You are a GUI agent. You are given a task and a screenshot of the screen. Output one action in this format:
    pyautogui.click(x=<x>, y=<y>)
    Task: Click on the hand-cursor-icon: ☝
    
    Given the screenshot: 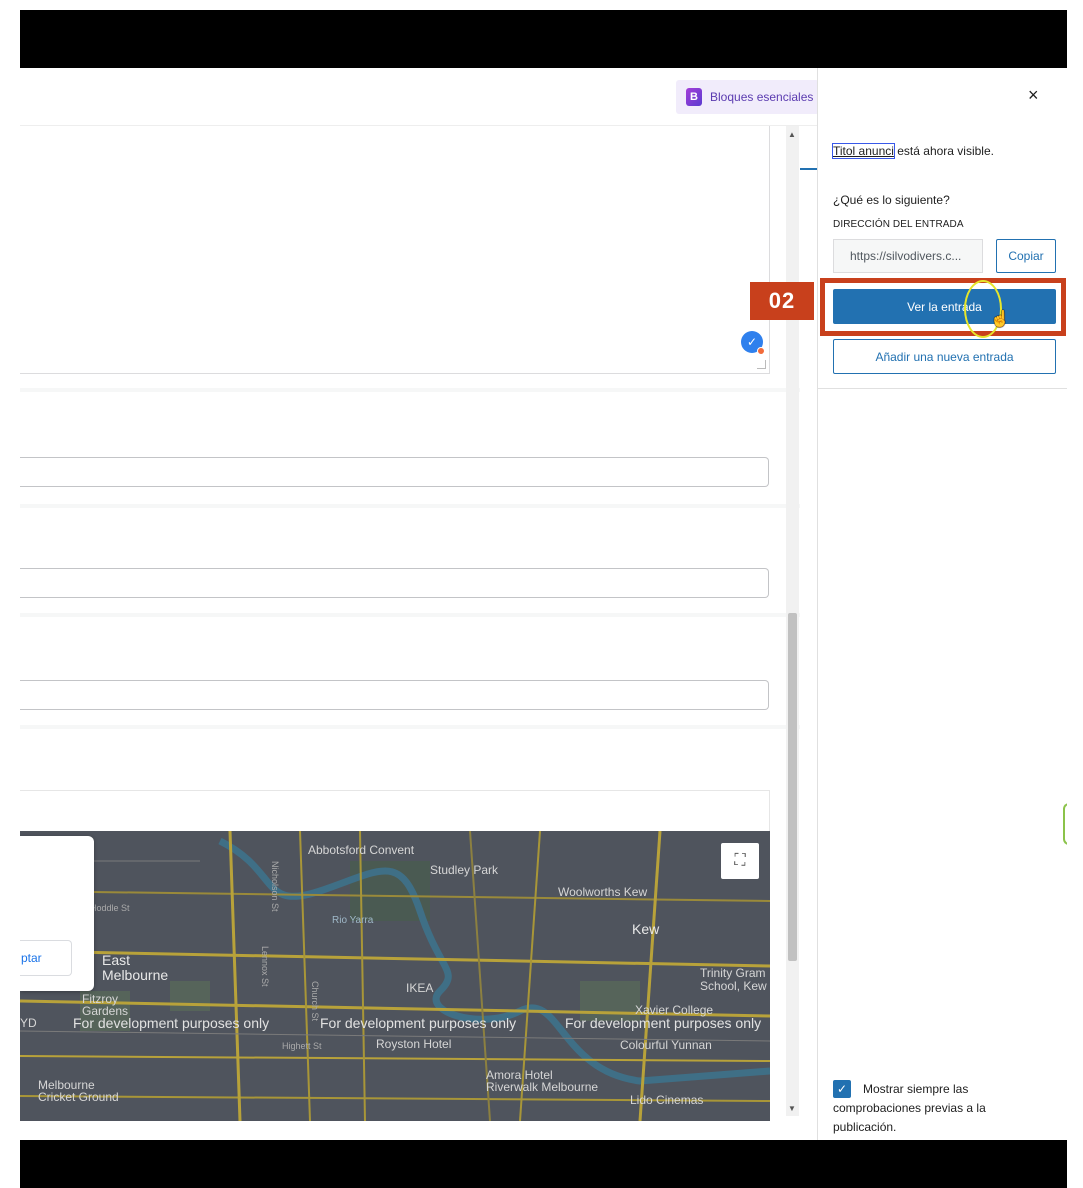 What is the action you would take?
    pyautogui.click(x=1000, y=319)
    